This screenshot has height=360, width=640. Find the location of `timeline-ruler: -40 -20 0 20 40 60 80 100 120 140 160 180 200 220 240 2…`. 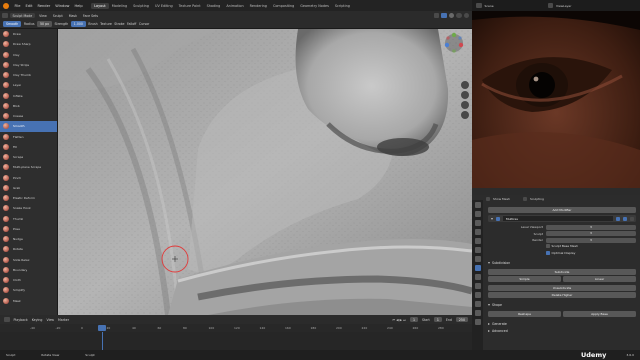

timeline-ruler: -40 -20 0 20 40 60 80 100 120 140 160 180 200 220 240 2… is located at coordinates (236, 328).